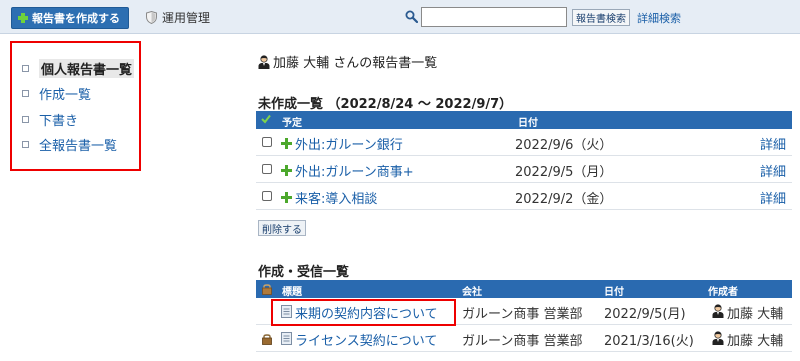 The width and height of the screenshot is (800, 361). What do you see at coordinates (366, 339) in the screenshot?
I see `report-link: ライセンス契約について` at bounding box center [366, 339].